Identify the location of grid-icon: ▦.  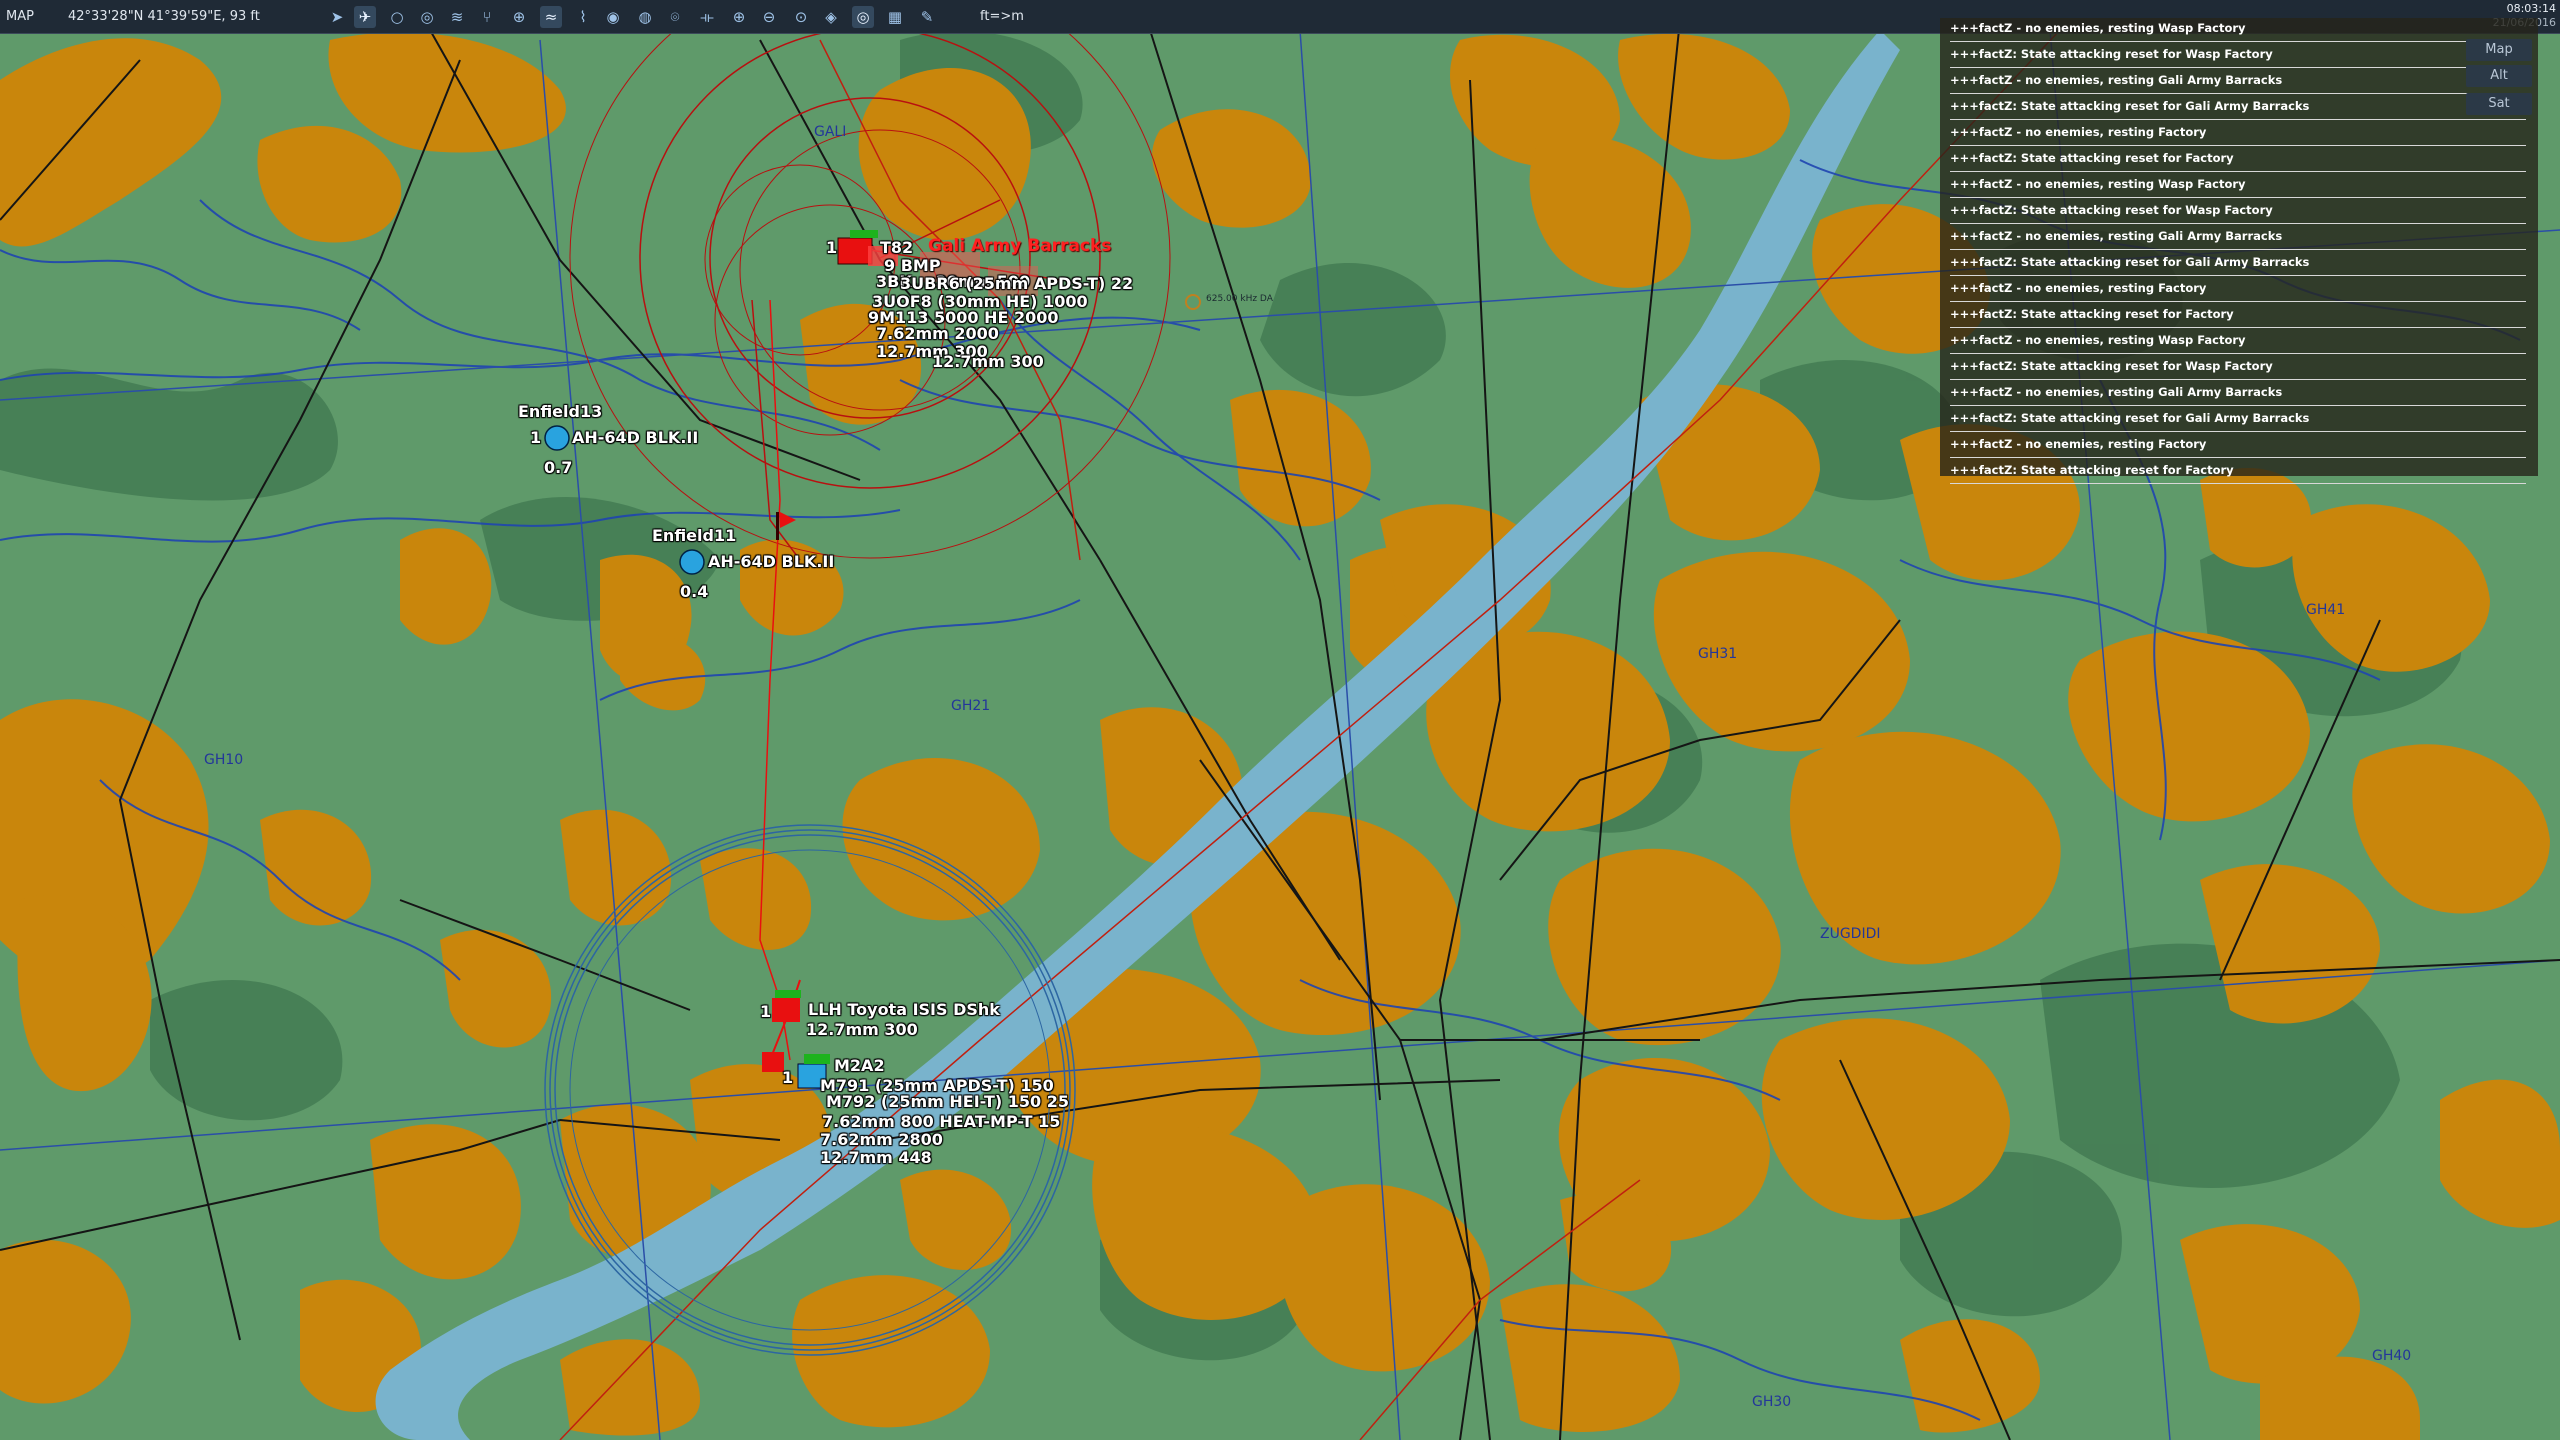
(895, 17).